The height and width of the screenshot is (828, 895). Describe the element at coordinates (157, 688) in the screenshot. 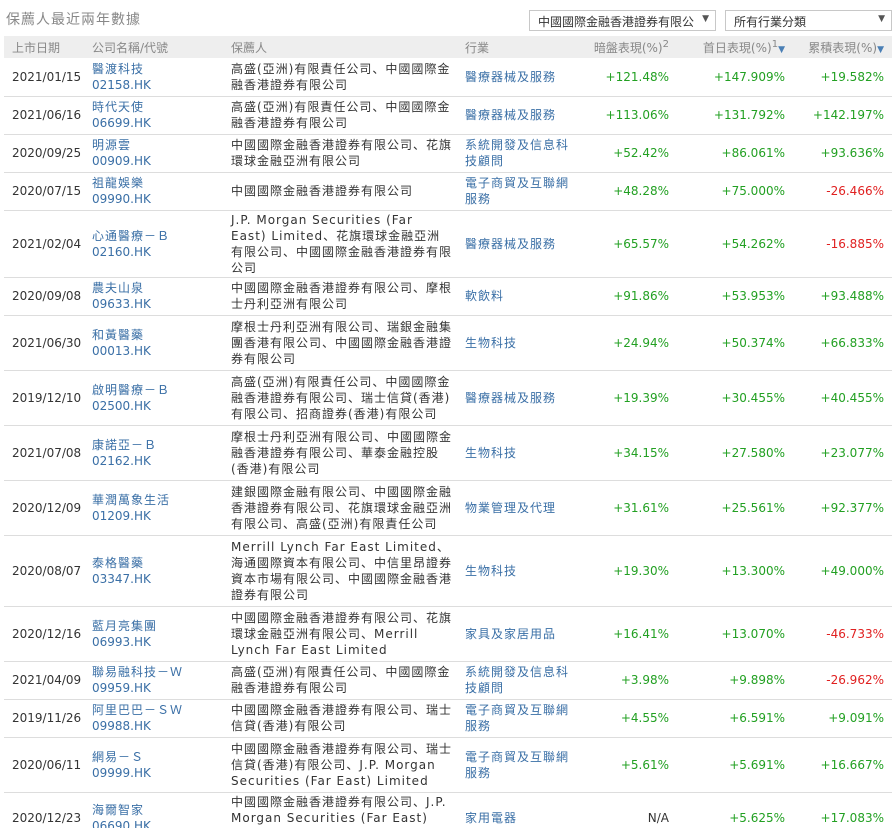

I see `stock-code-link: 09959.HK` at that location.